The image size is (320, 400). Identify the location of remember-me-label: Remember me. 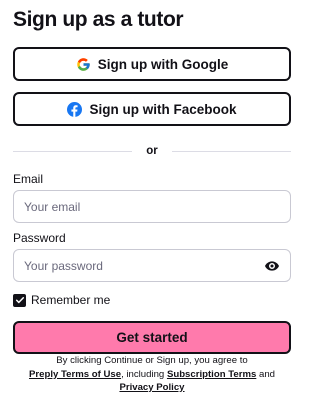
(71, 300).